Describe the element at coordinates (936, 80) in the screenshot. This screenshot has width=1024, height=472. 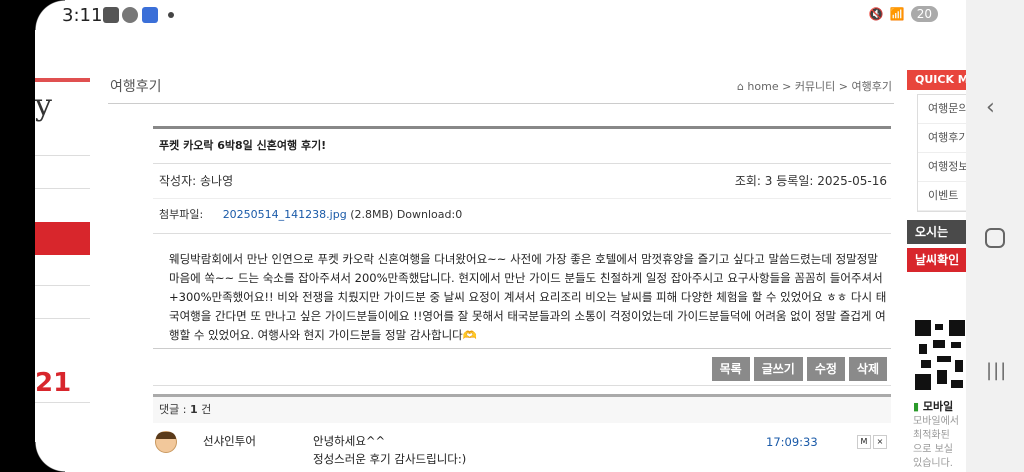
I see `quick-menu-header: QUICK ME` at that location.